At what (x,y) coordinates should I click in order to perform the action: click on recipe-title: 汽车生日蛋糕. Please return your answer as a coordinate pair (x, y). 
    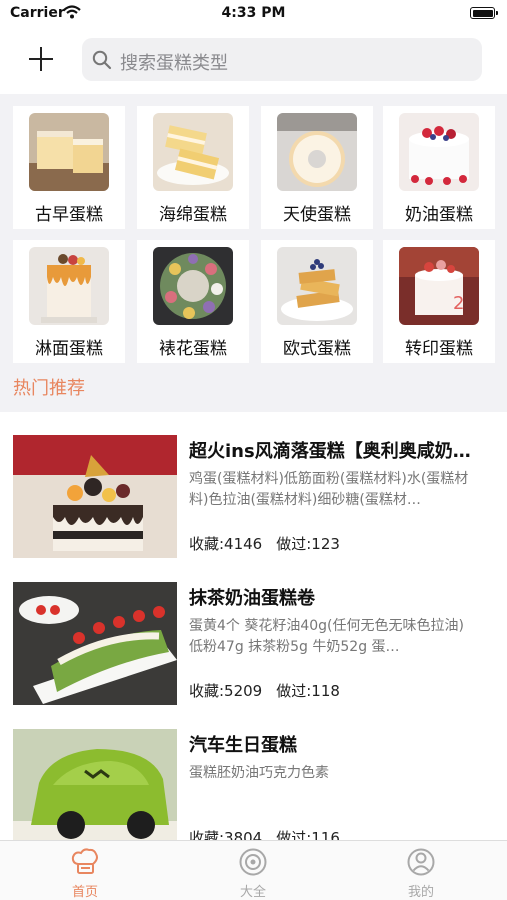
    Looking at the image, I should click on (243, 745).